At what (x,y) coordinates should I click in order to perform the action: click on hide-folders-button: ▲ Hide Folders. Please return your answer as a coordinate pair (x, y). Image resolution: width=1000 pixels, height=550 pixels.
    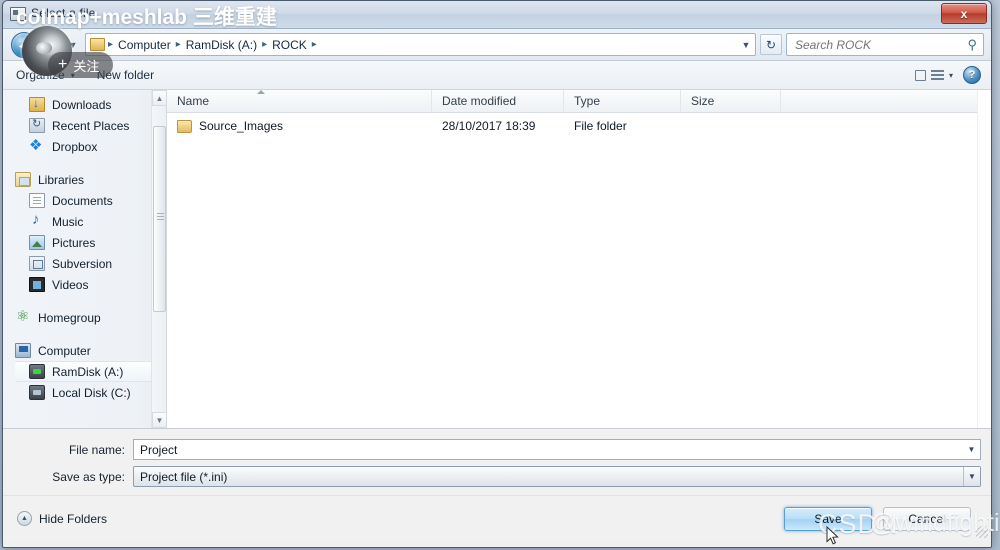
    Looking at the image, I should click on (62, 518).